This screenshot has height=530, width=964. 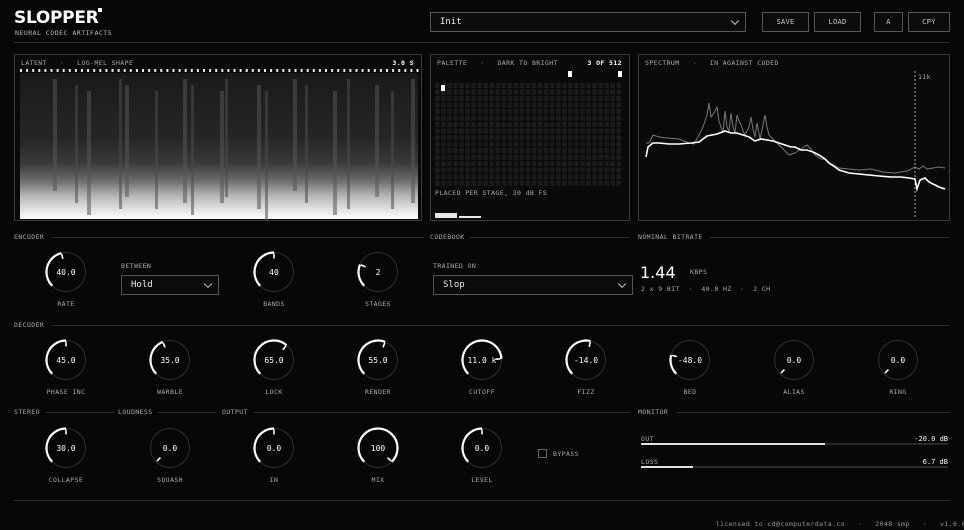 I want to click on level-label: LEVEL, so click(x=482, y=480).